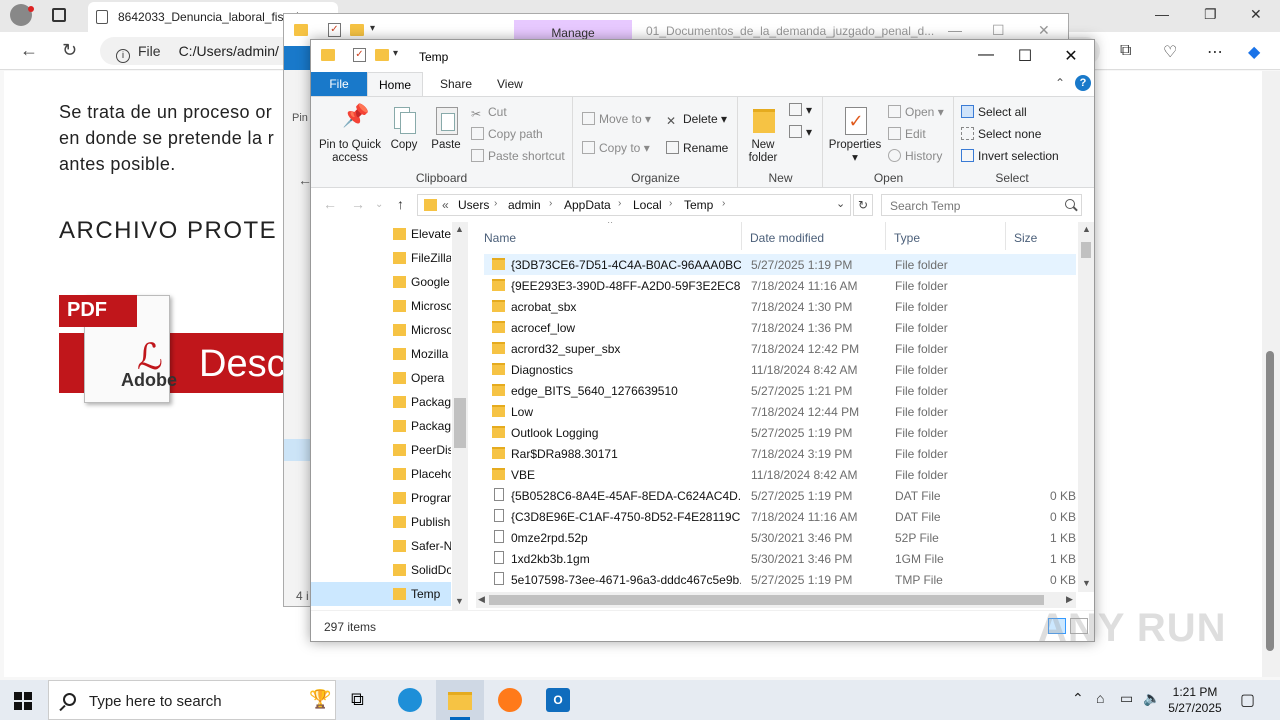 The height and width of the screenshot is (720, 1280). What do you see at coordinates (800, 110) in the screenshot?
I see `new-item-button: ▾` at bounding box center [800, 110].